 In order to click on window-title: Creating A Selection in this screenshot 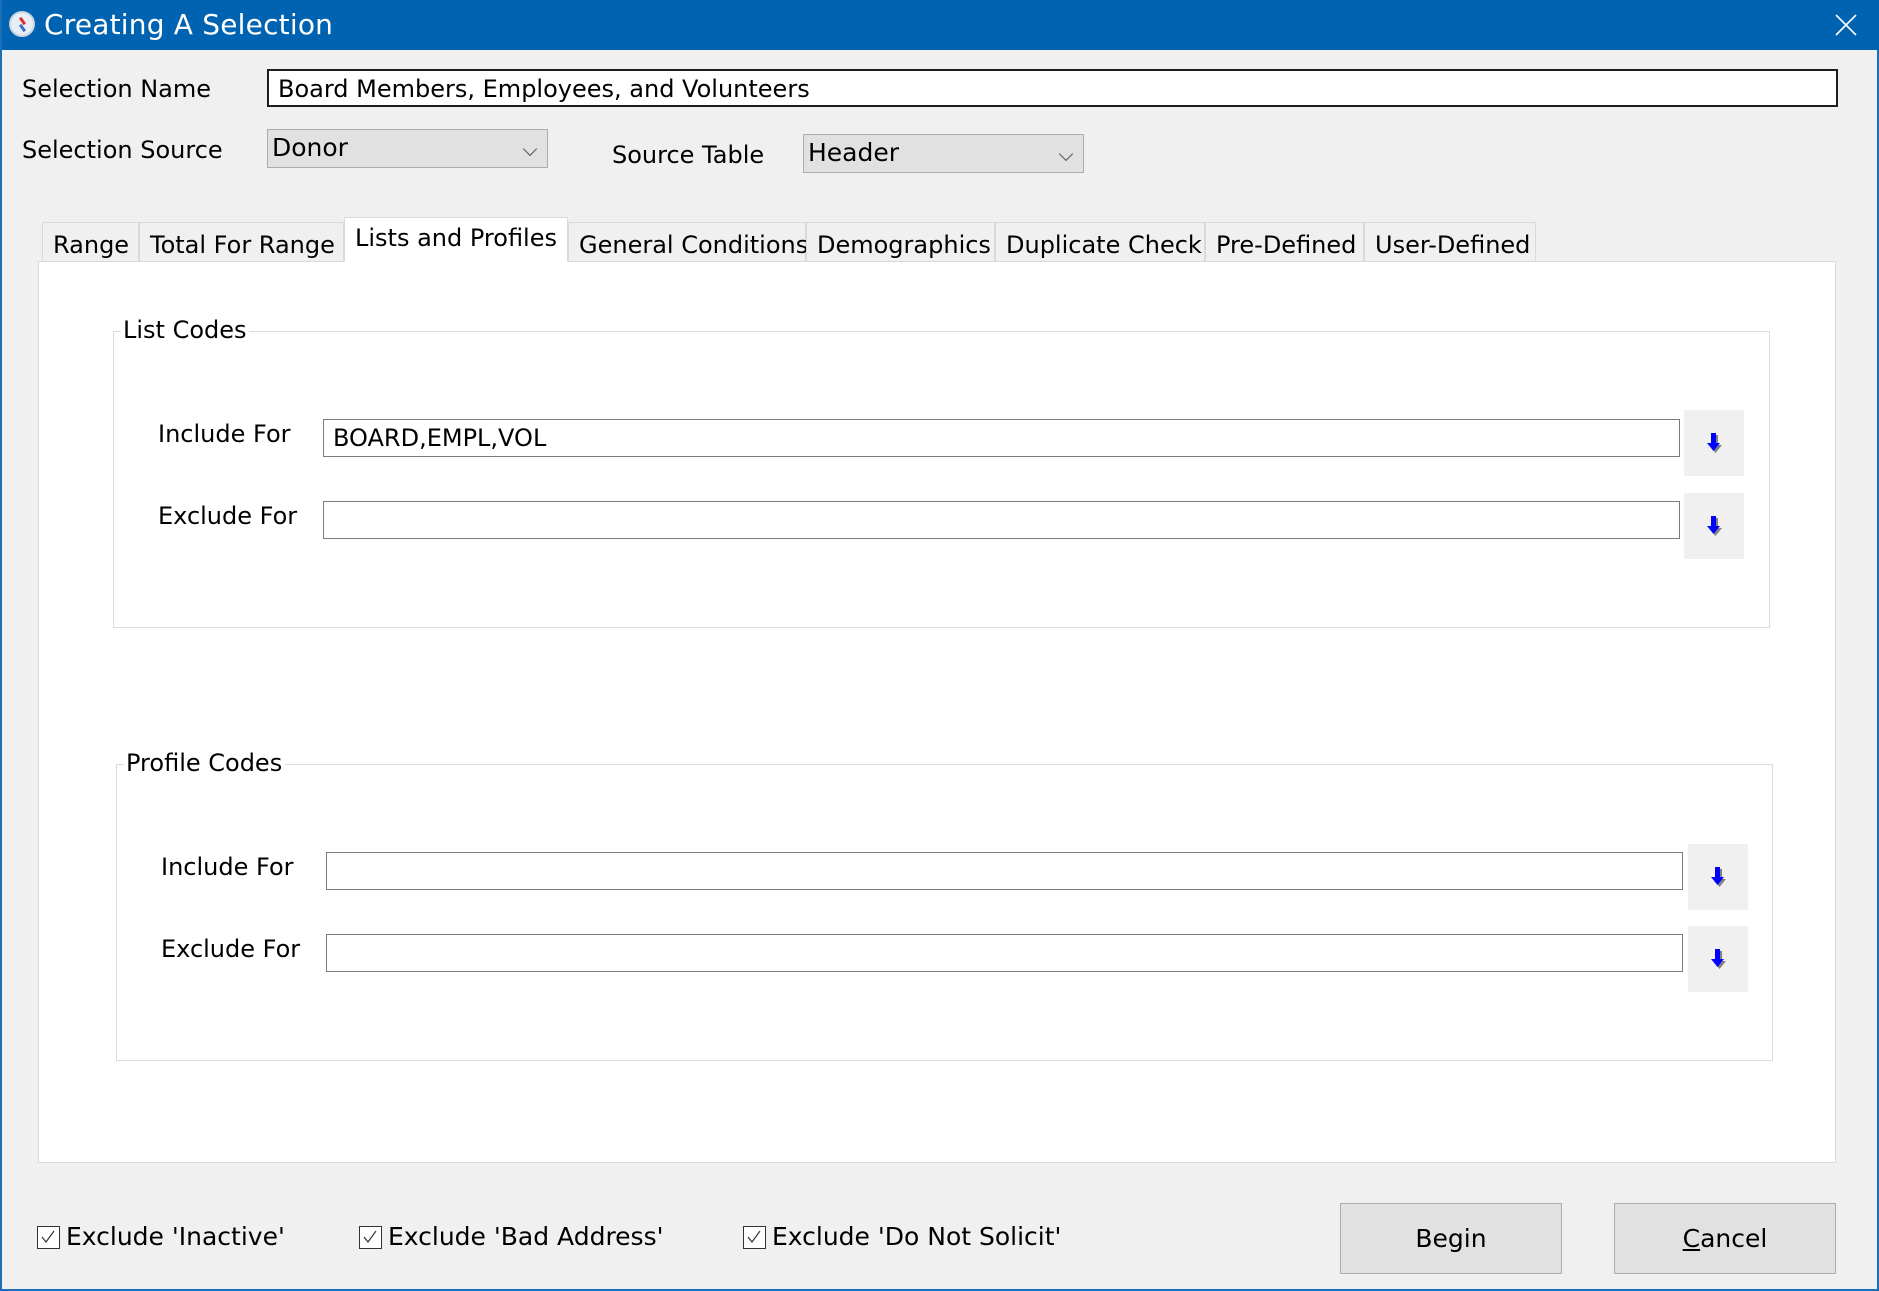, I will do `click(189, 24)`.